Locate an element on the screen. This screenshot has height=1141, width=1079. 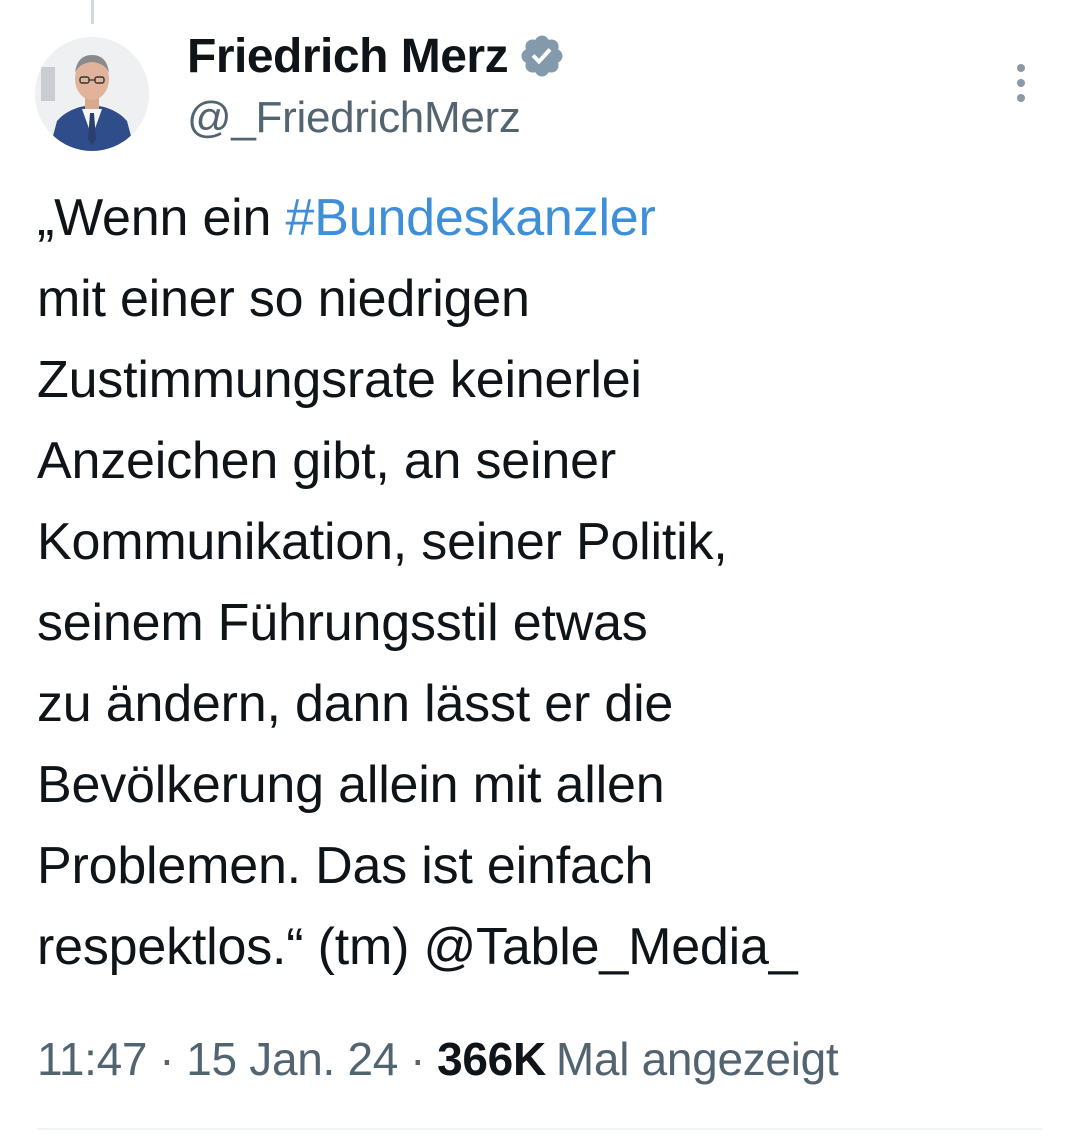
author-name-row: Friedrich Merz is located at coordinates (376, 56).